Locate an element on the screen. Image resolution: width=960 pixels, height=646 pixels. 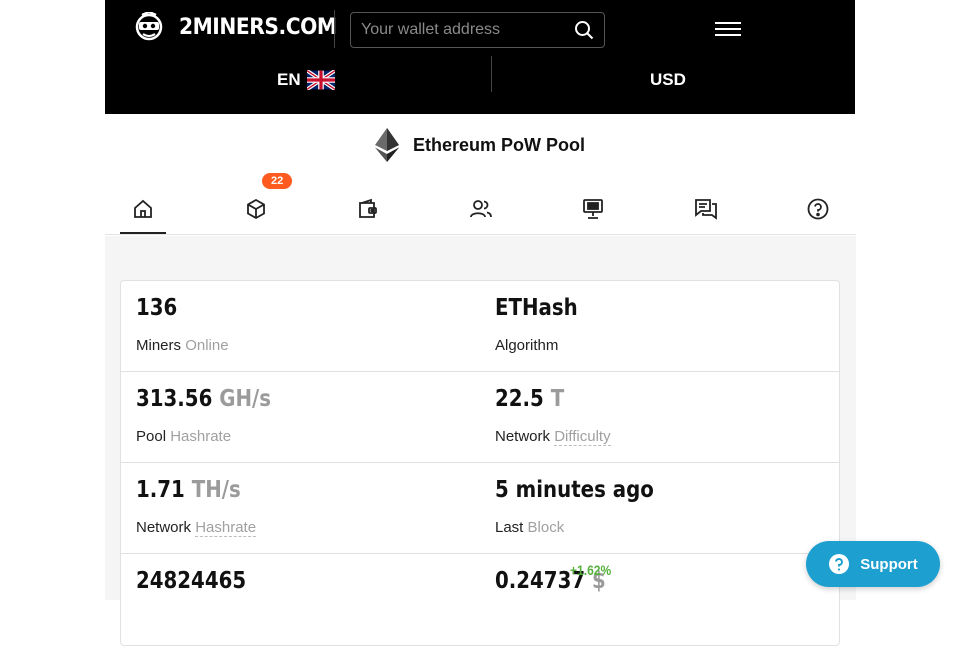
tab-chat is located at coordinates (706, 209).